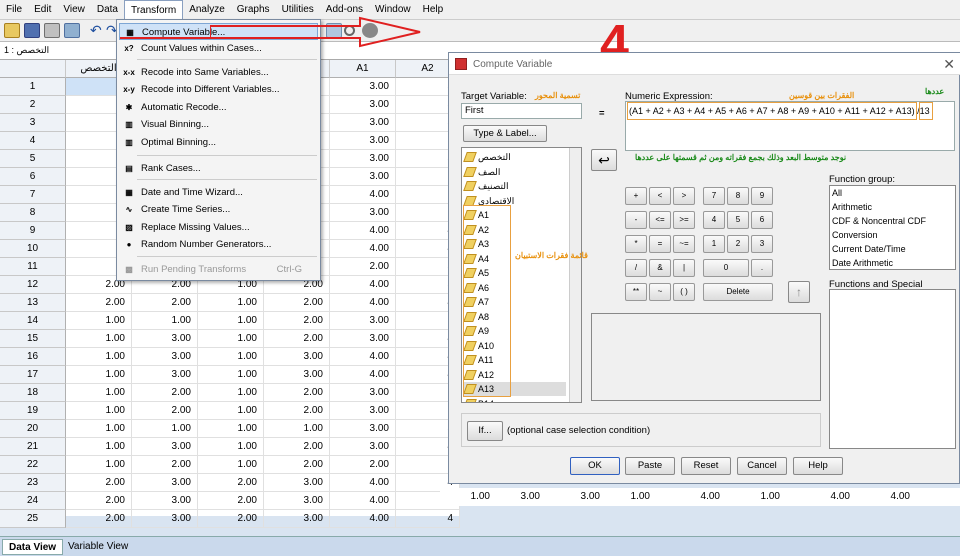  I want to click on open-icon, so click(12, 30).